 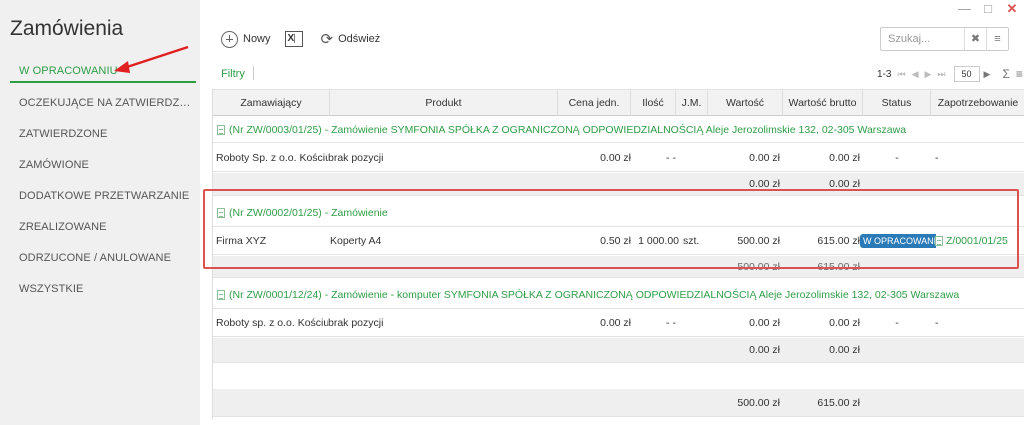 What do you see at coordinates (103, 71) in the screenshot?
I see `sidebar-item-w-opracowaniu: W OPRACOWANIU` at bounding box center [103, 71].